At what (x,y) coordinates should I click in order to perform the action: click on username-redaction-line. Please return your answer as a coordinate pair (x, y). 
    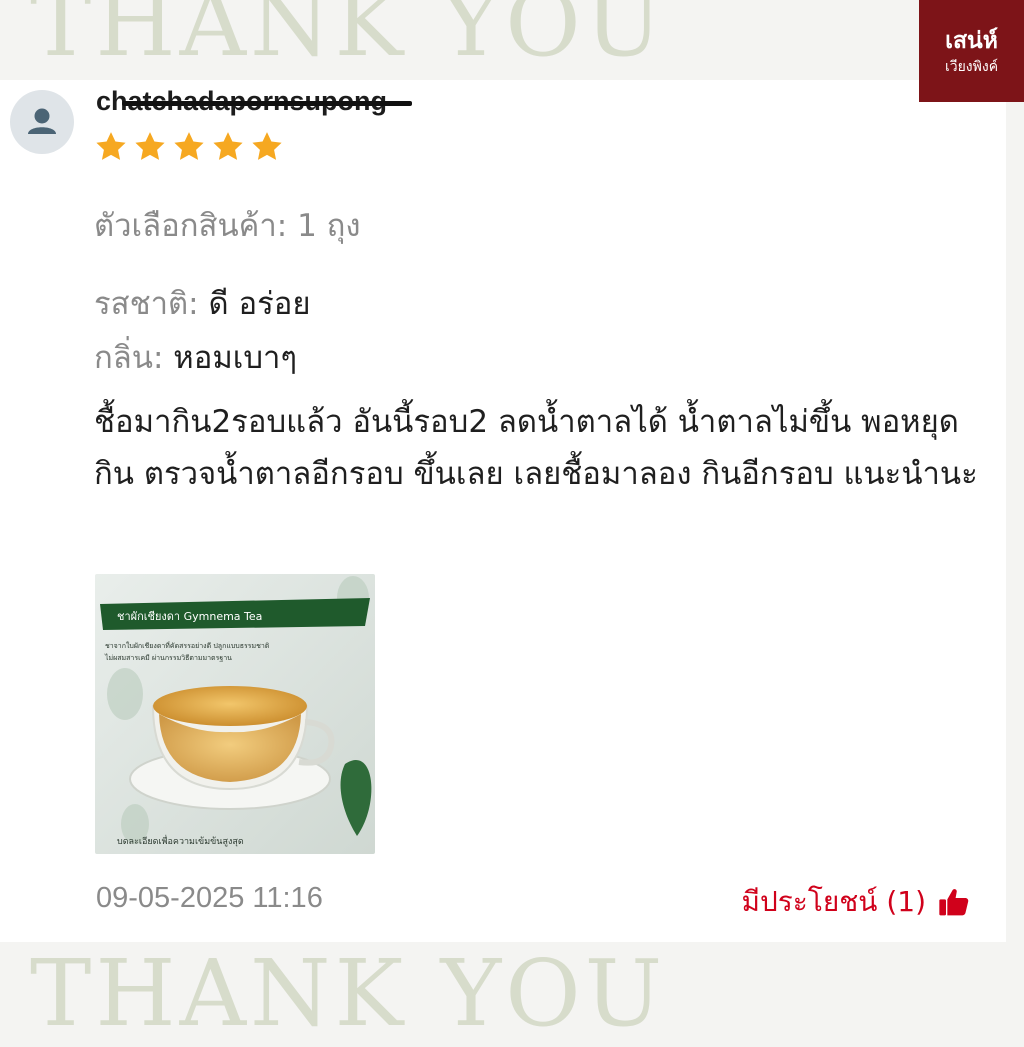
    Looking at the image, I should click on (267, 103).